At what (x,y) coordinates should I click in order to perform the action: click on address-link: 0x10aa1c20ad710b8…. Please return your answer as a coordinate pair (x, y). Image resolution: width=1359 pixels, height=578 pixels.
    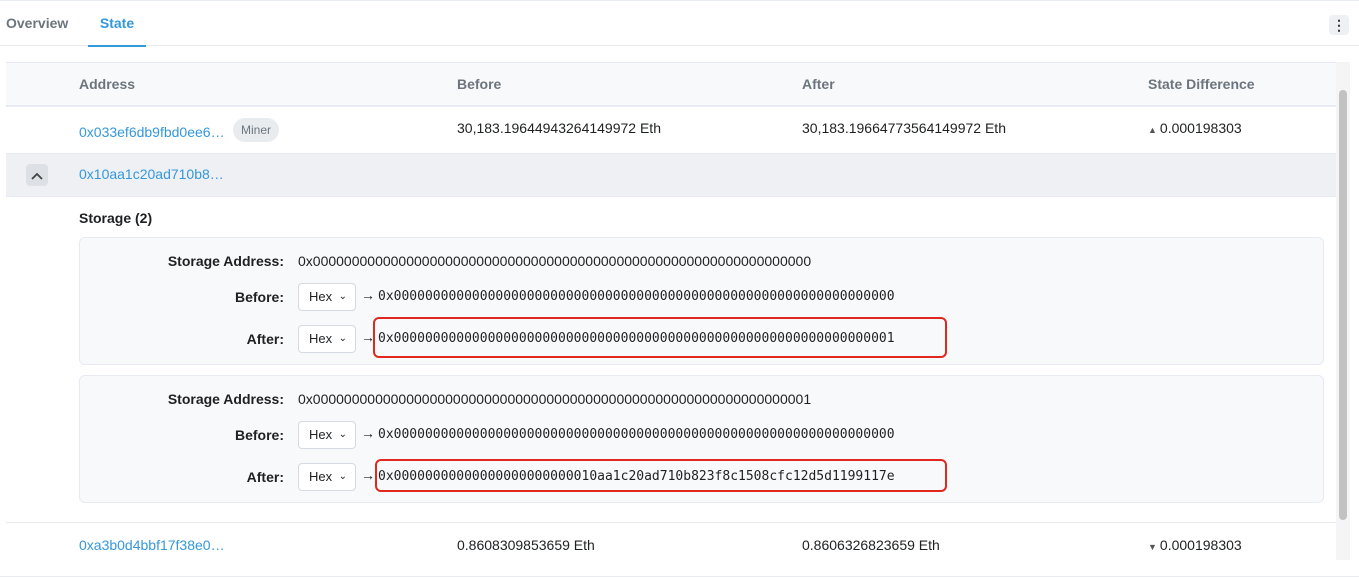
    Looking at the image, I should click on (151, 174).